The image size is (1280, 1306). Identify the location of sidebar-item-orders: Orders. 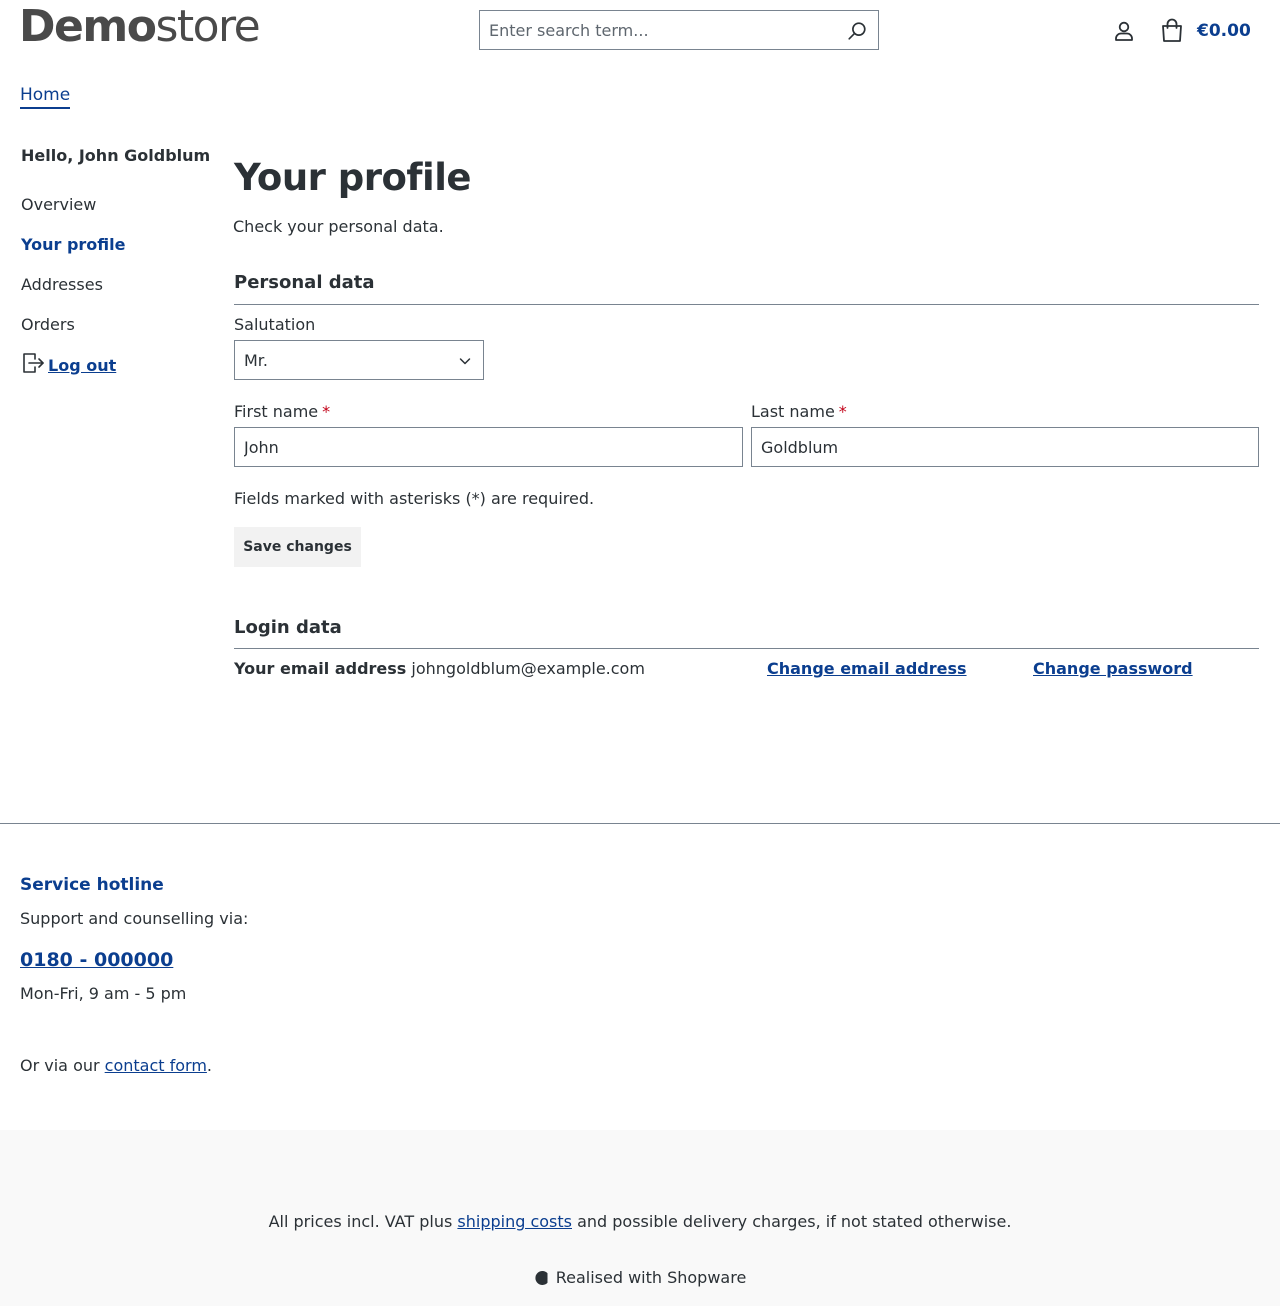
(48, 324).